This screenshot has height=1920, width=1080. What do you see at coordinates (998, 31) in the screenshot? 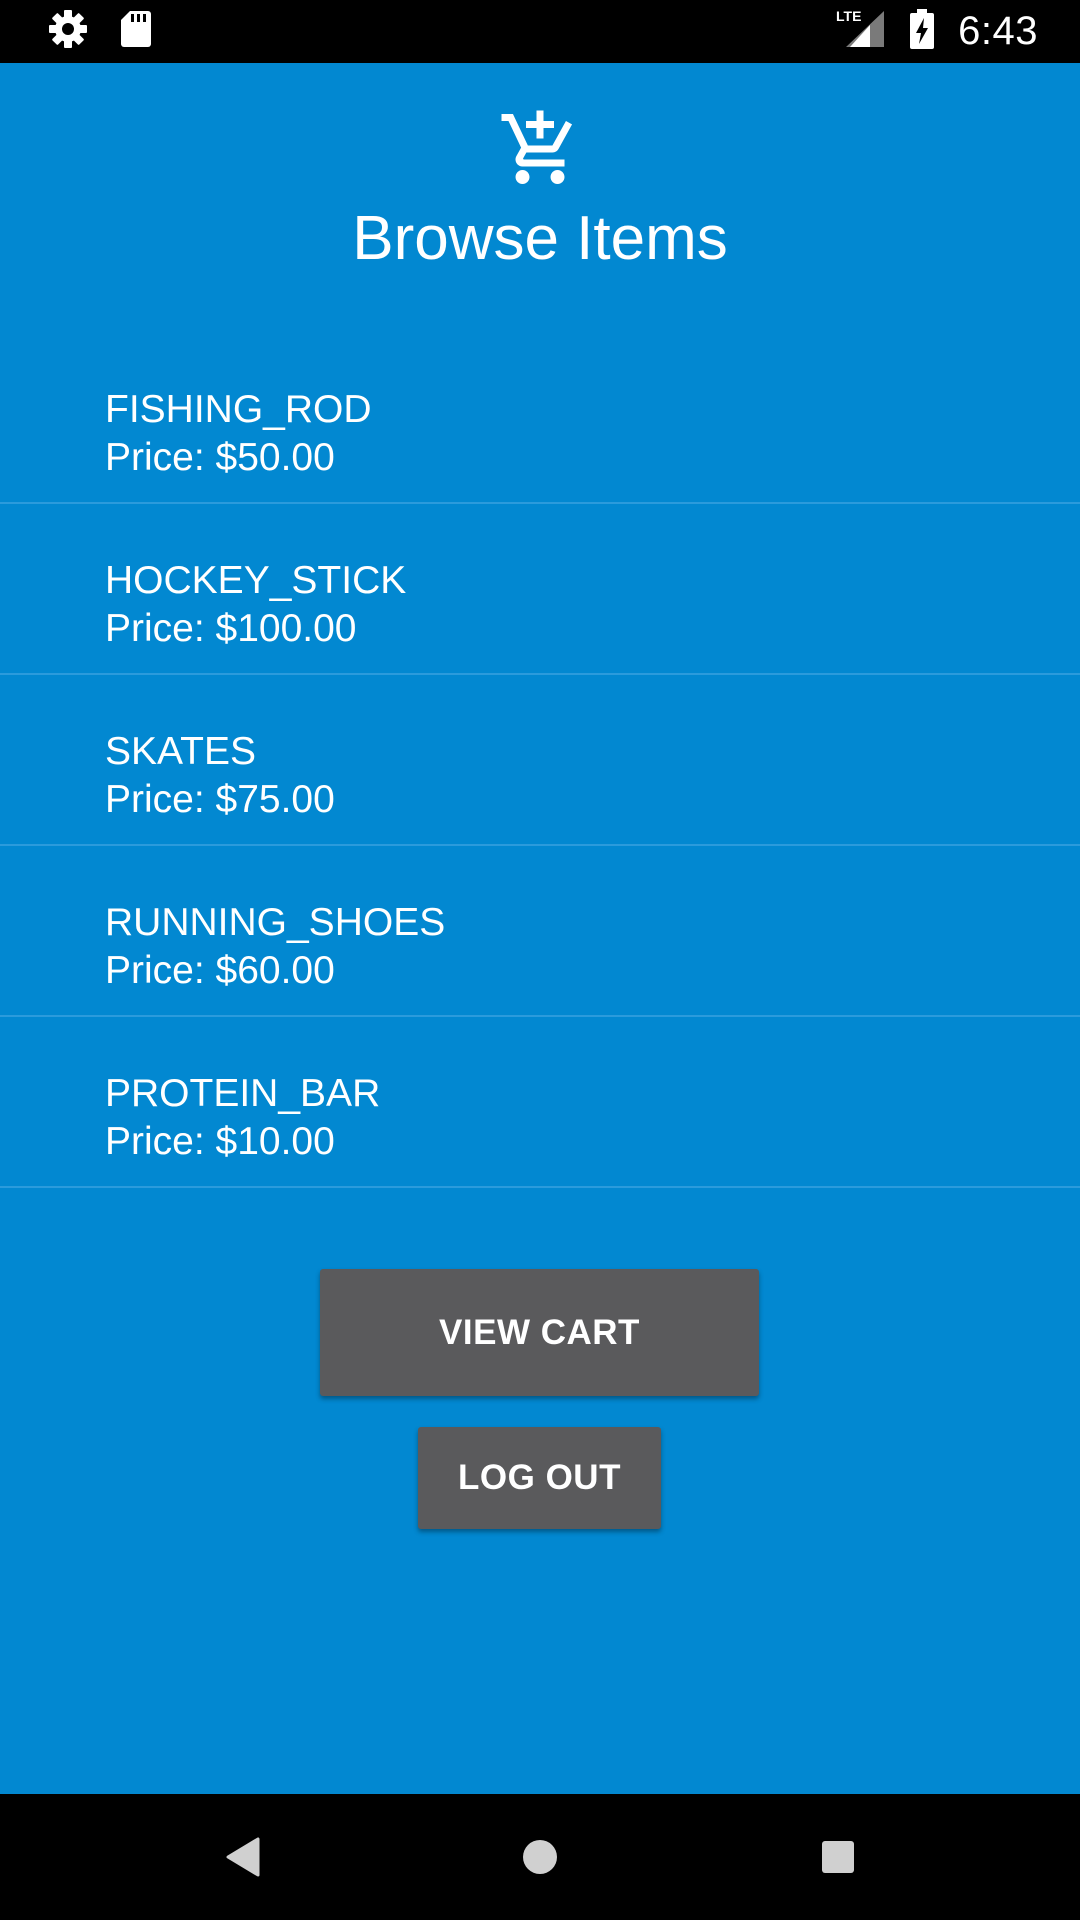
I see `clock: 6:43` at bounding box center [998, 31].